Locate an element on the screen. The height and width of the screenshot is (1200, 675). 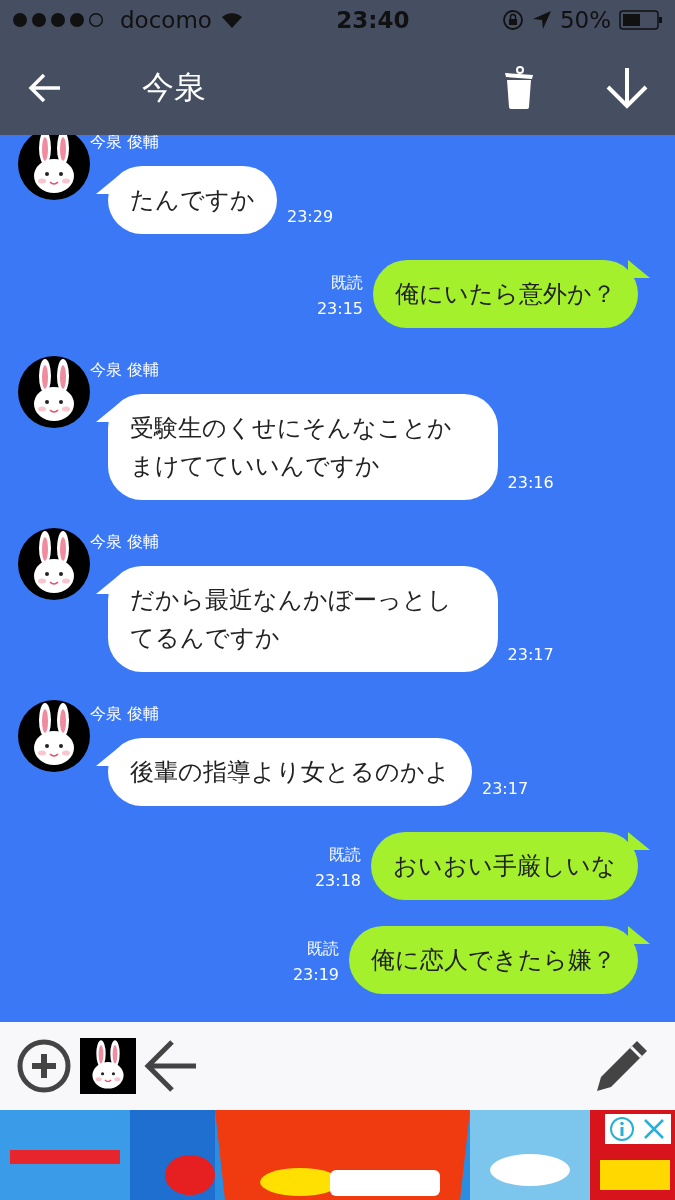
location-arrow-icon is located at coordinates (541, 20).